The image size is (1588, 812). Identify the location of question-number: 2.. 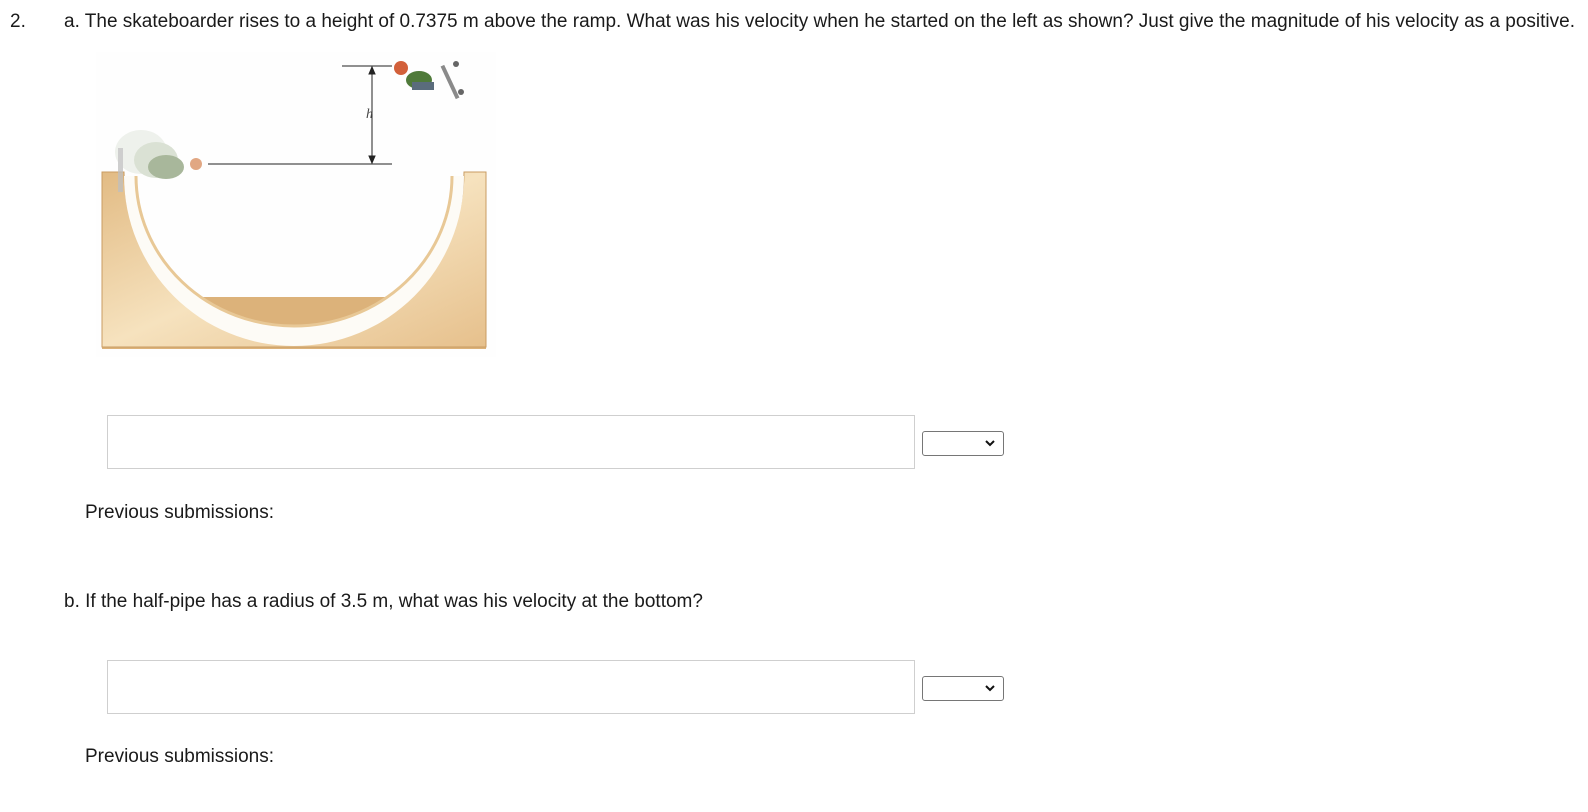
(18, 21).